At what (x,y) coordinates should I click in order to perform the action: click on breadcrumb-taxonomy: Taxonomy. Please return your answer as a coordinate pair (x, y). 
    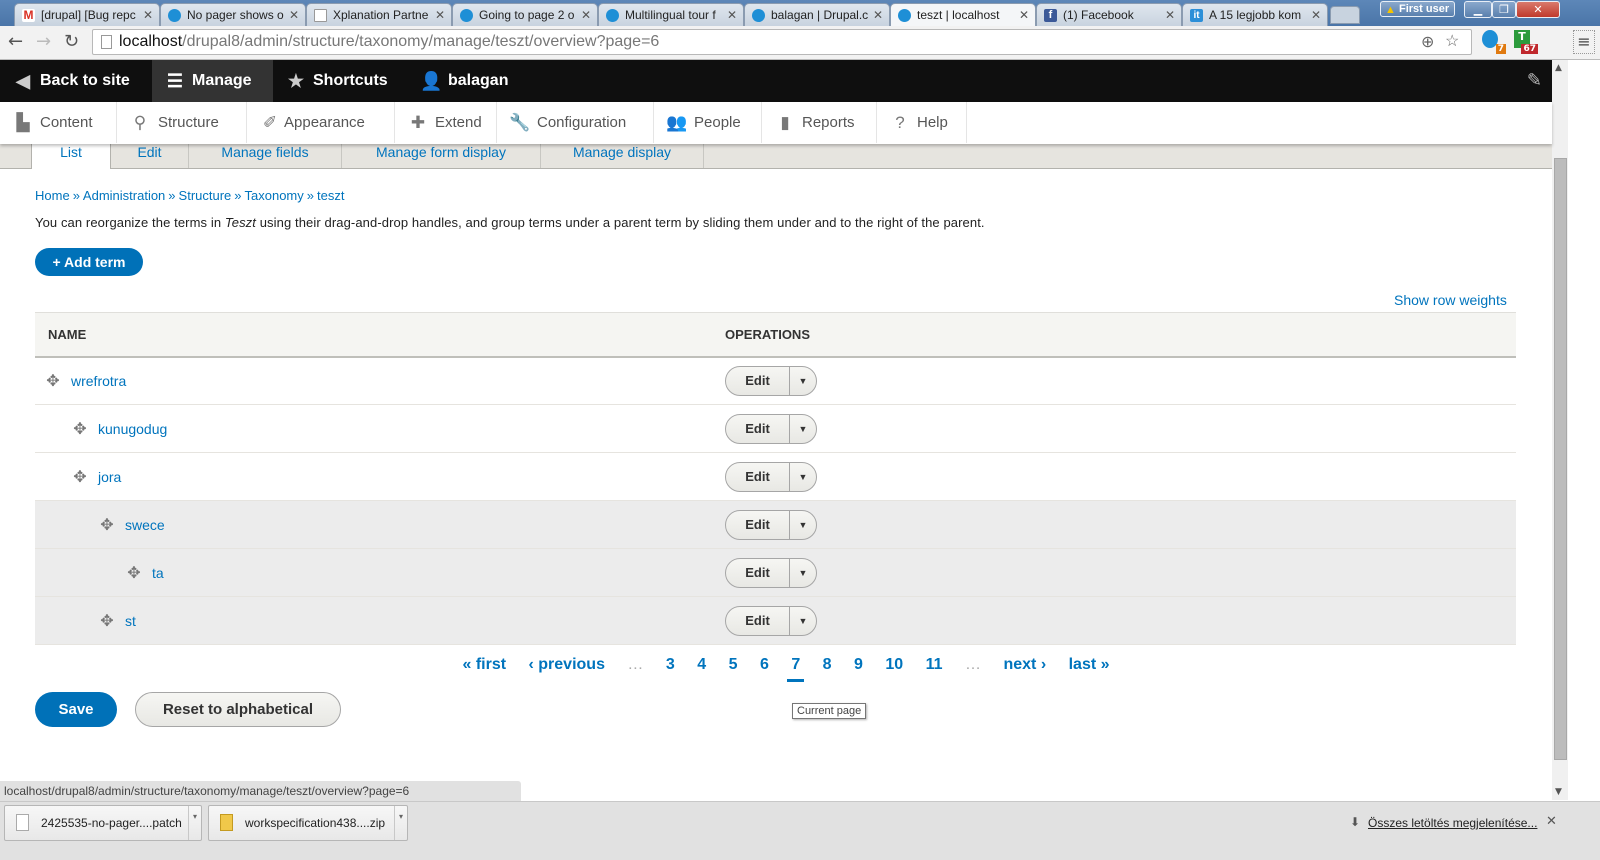
    Looking at the image, I should click on (274, 195).